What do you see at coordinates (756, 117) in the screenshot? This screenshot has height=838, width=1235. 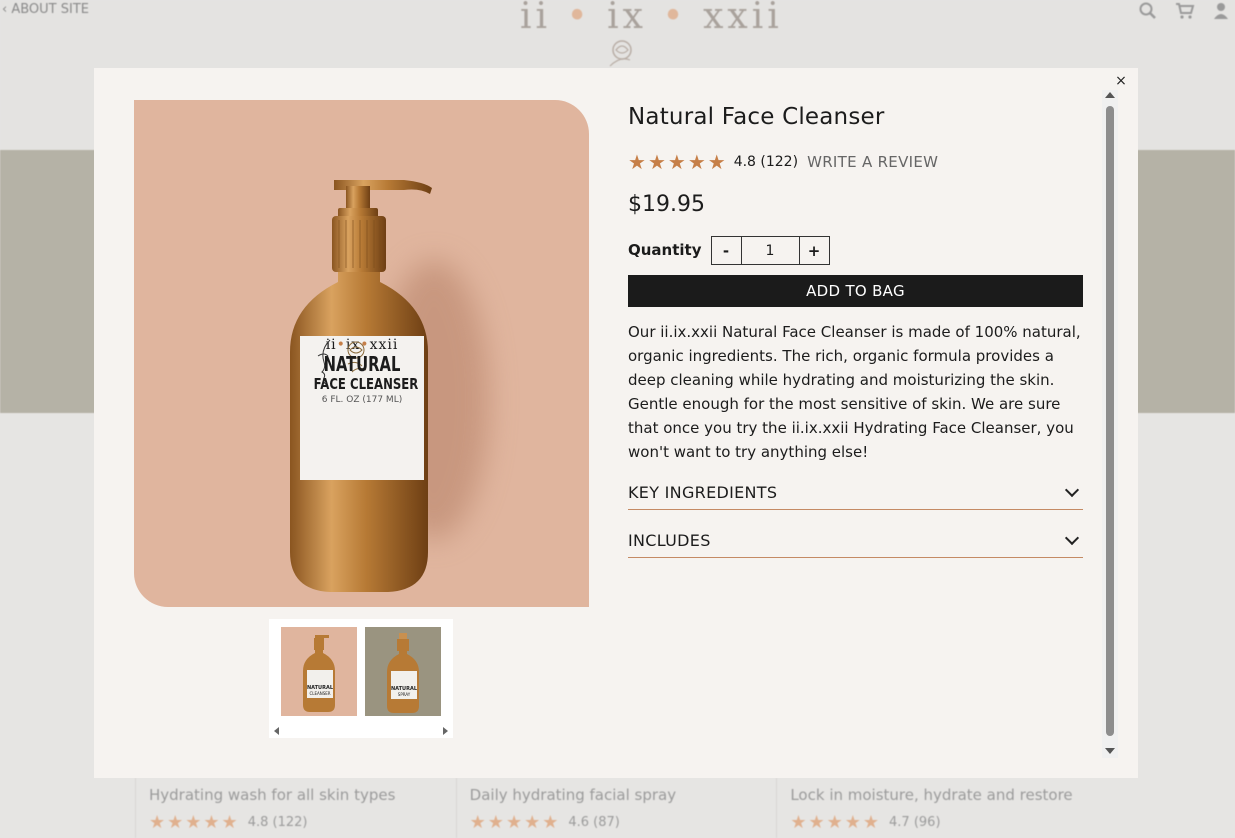 I see `product-title: Natural Face Cleanser` at bounding box center [756, 117].